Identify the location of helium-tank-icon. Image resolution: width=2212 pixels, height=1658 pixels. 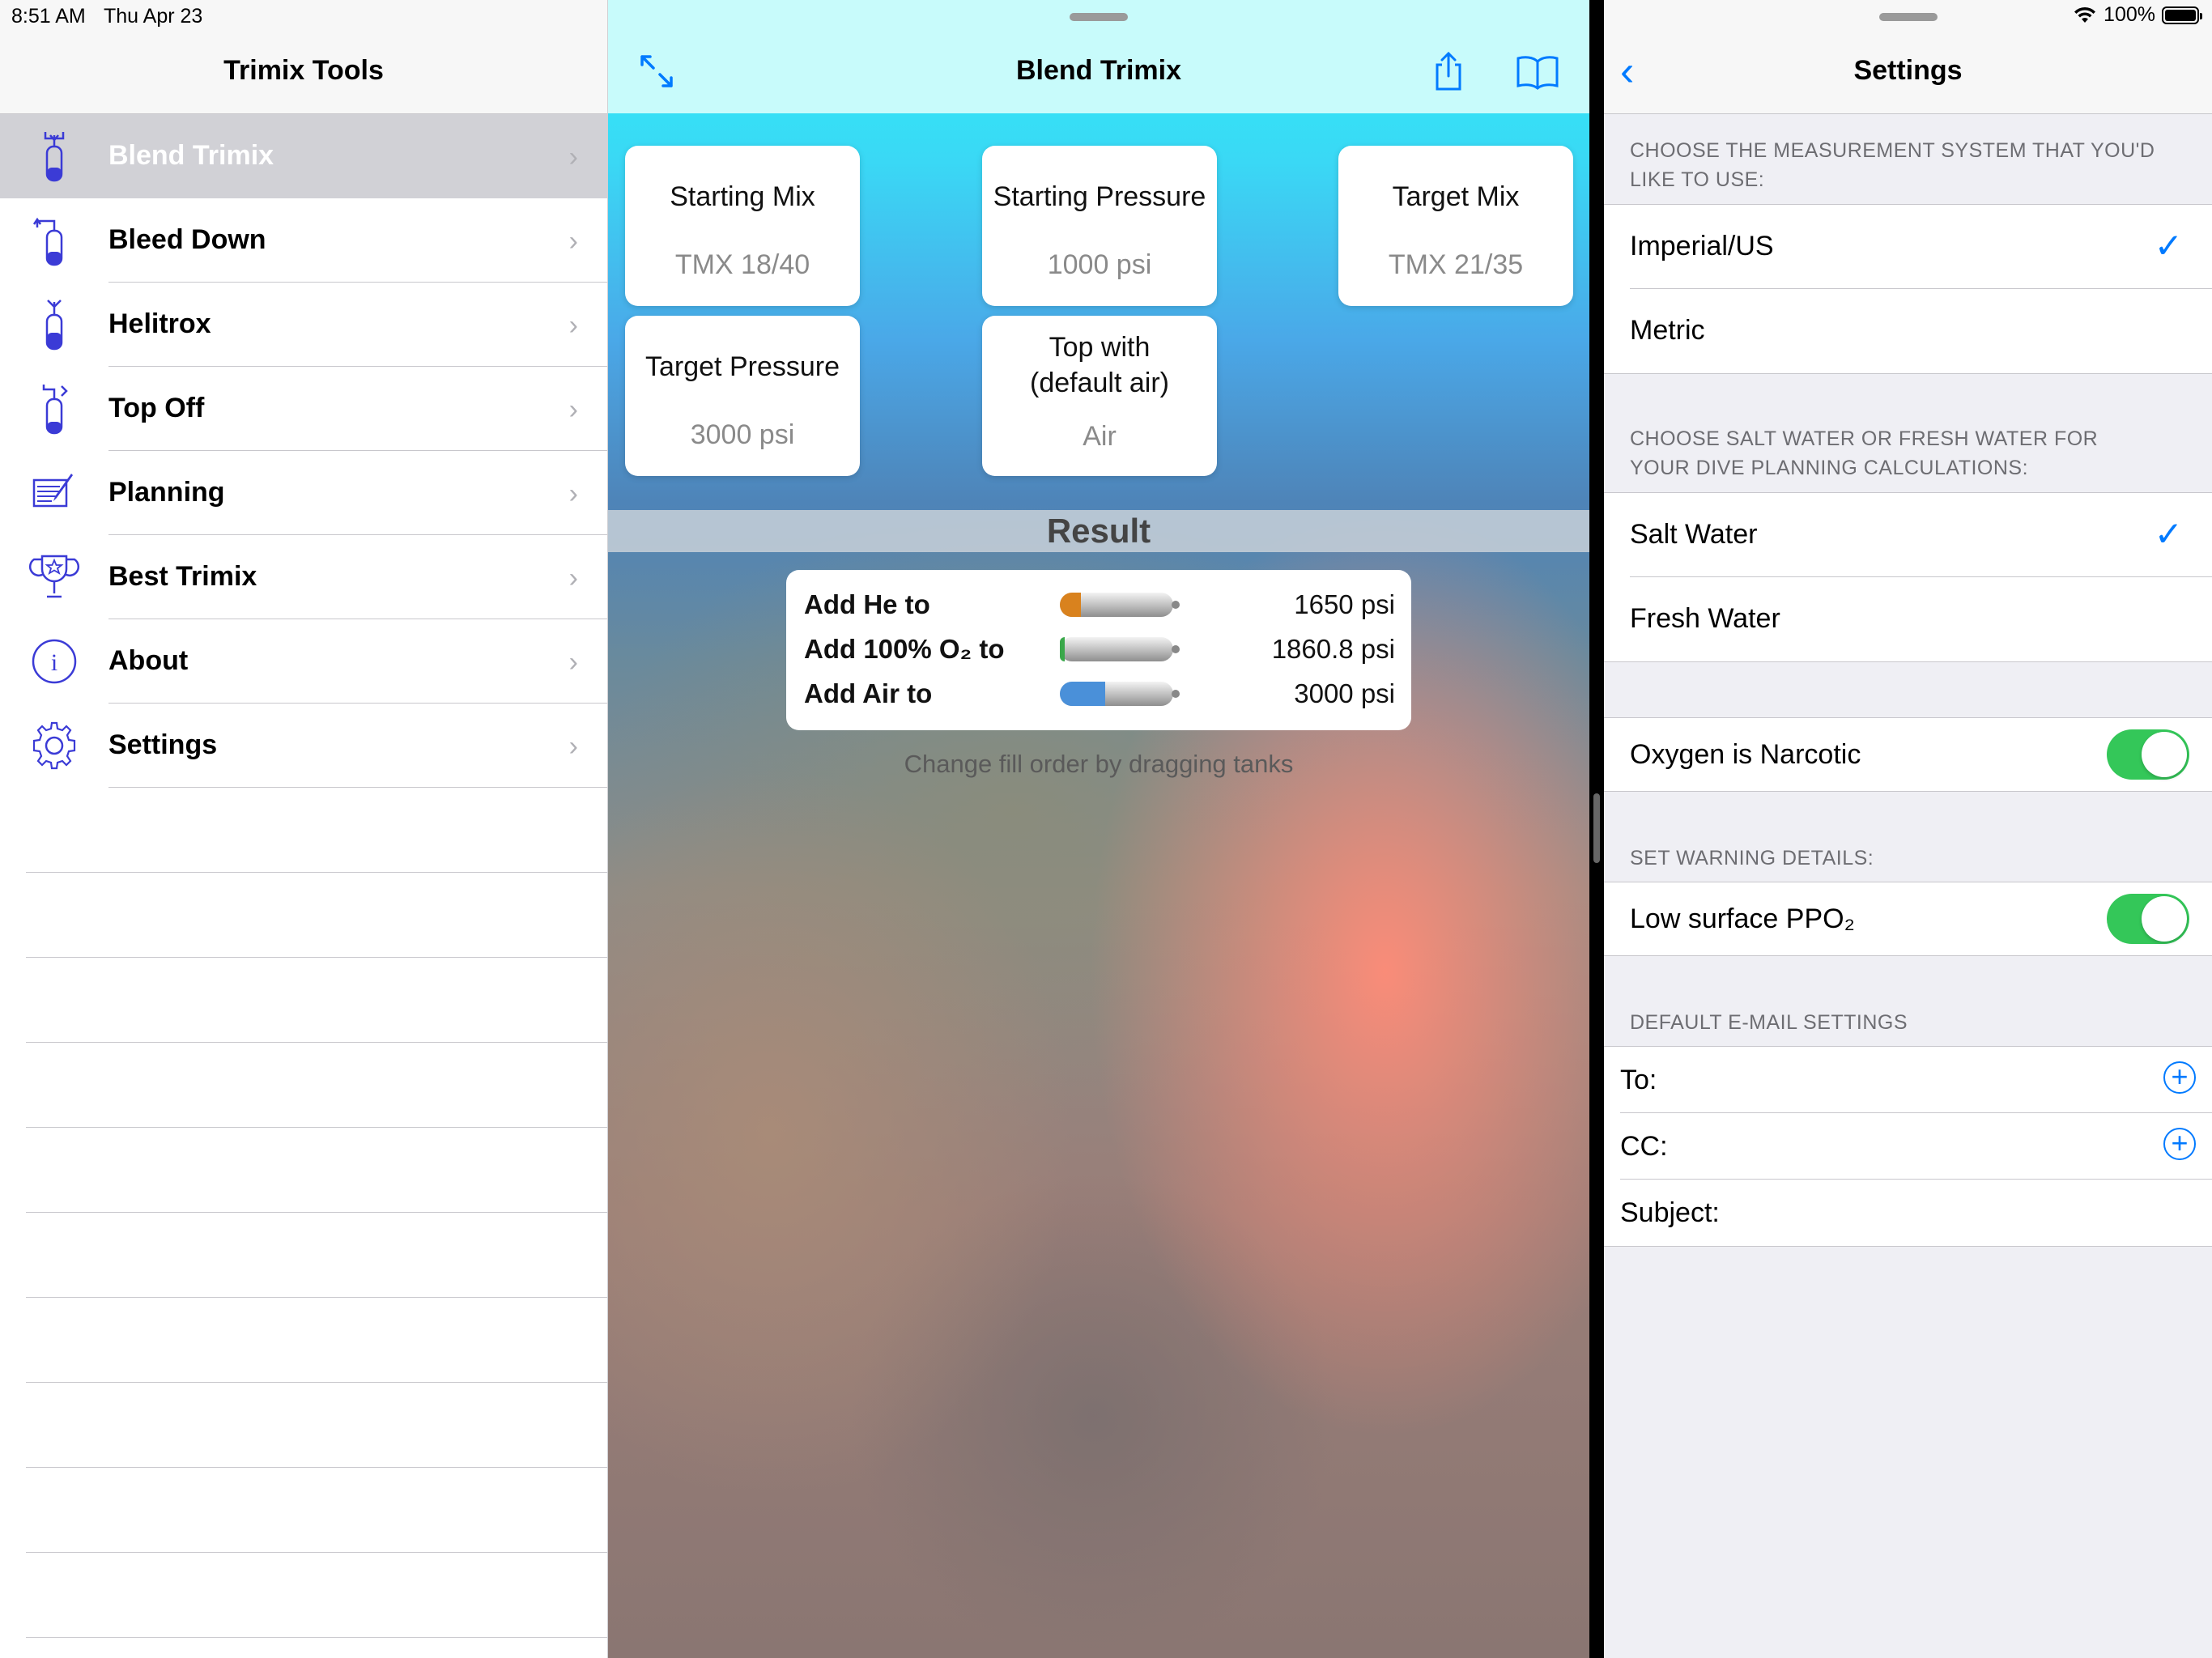
(1120, 605).